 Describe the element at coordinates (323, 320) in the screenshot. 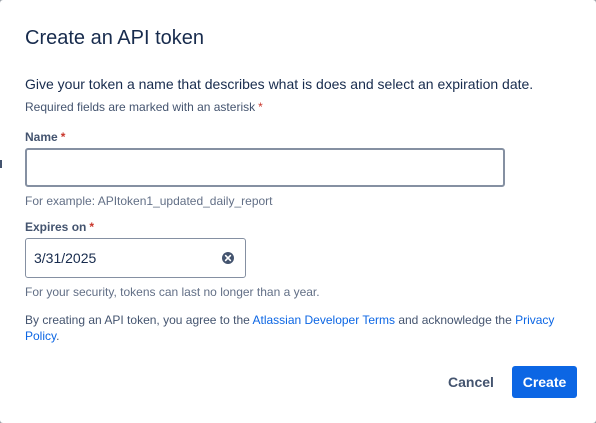

I see `developer-terms-link: Atlassian Developer Terms` at that location.